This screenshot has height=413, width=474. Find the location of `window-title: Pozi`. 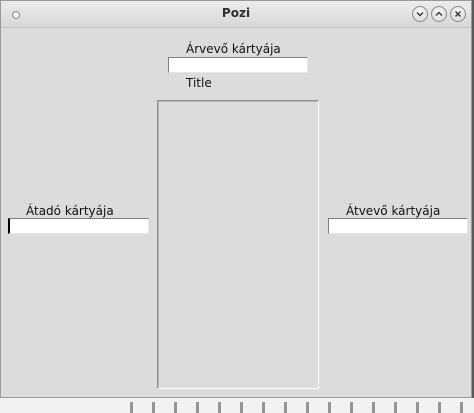

window-title: Pozi is located at coordinates (236, 13).